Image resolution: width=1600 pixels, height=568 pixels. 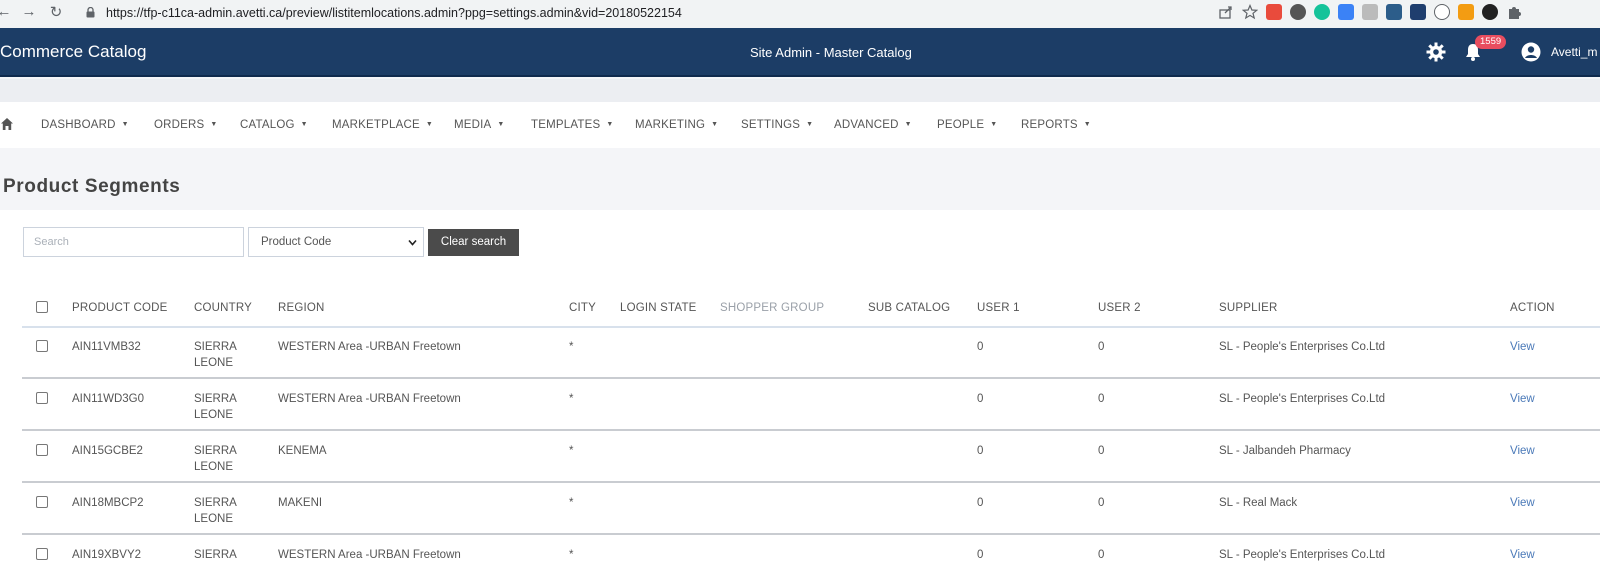 What do you see at coordinates (873, 125) in the screenshot?
I see `menu-item-advanced: ADVANCED ▼` at bounding box center [873, 125].